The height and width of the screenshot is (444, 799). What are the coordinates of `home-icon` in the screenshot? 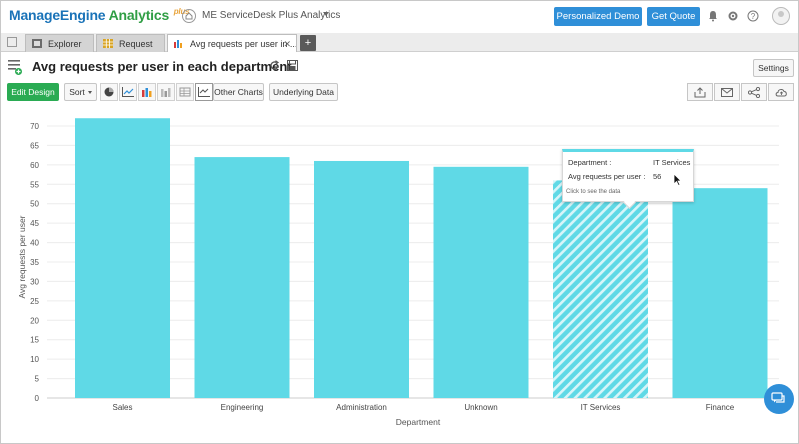 It's located at (189, 16).